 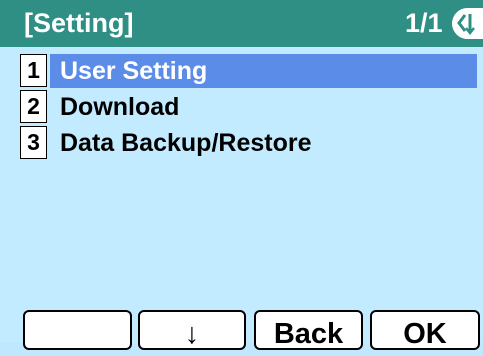 I want to click on menu-item-number: 2, so click(x=33, y=106).